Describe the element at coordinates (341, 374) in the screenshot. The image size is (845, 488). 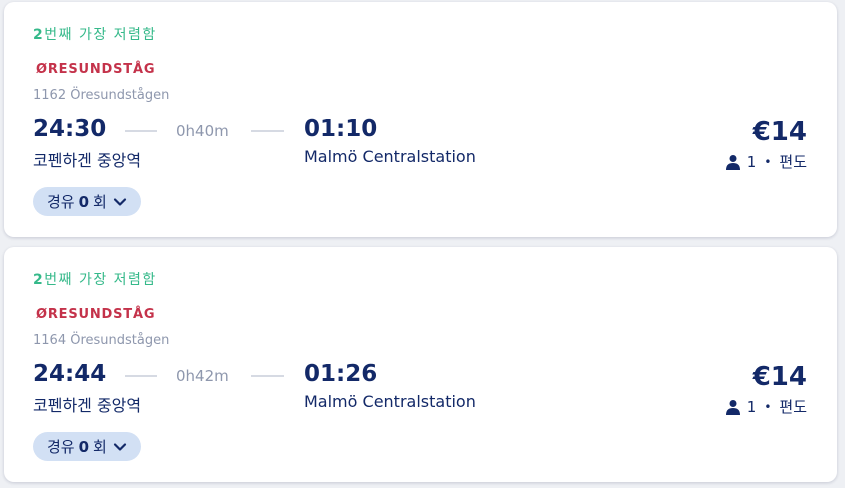
I see `arrival-time: 01:26` at that location.